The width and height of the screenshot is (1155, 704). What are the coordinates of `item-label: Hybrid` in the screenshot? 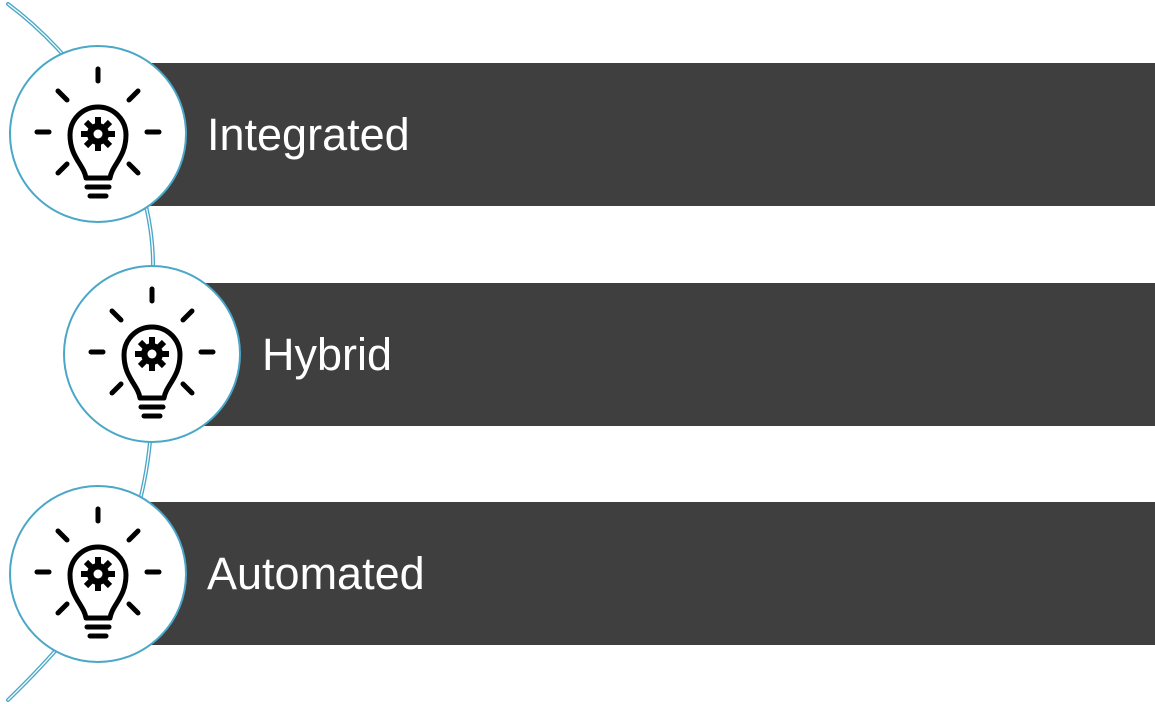 It's located at (327, 354).